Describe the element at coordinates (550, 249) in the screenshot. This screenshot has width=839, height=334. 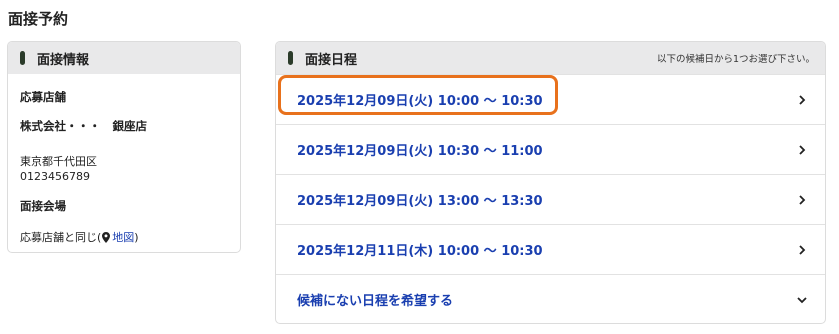
I see `time-slot-option: 2025年12月11日(木) 10:00 〜 10:30` at that location.